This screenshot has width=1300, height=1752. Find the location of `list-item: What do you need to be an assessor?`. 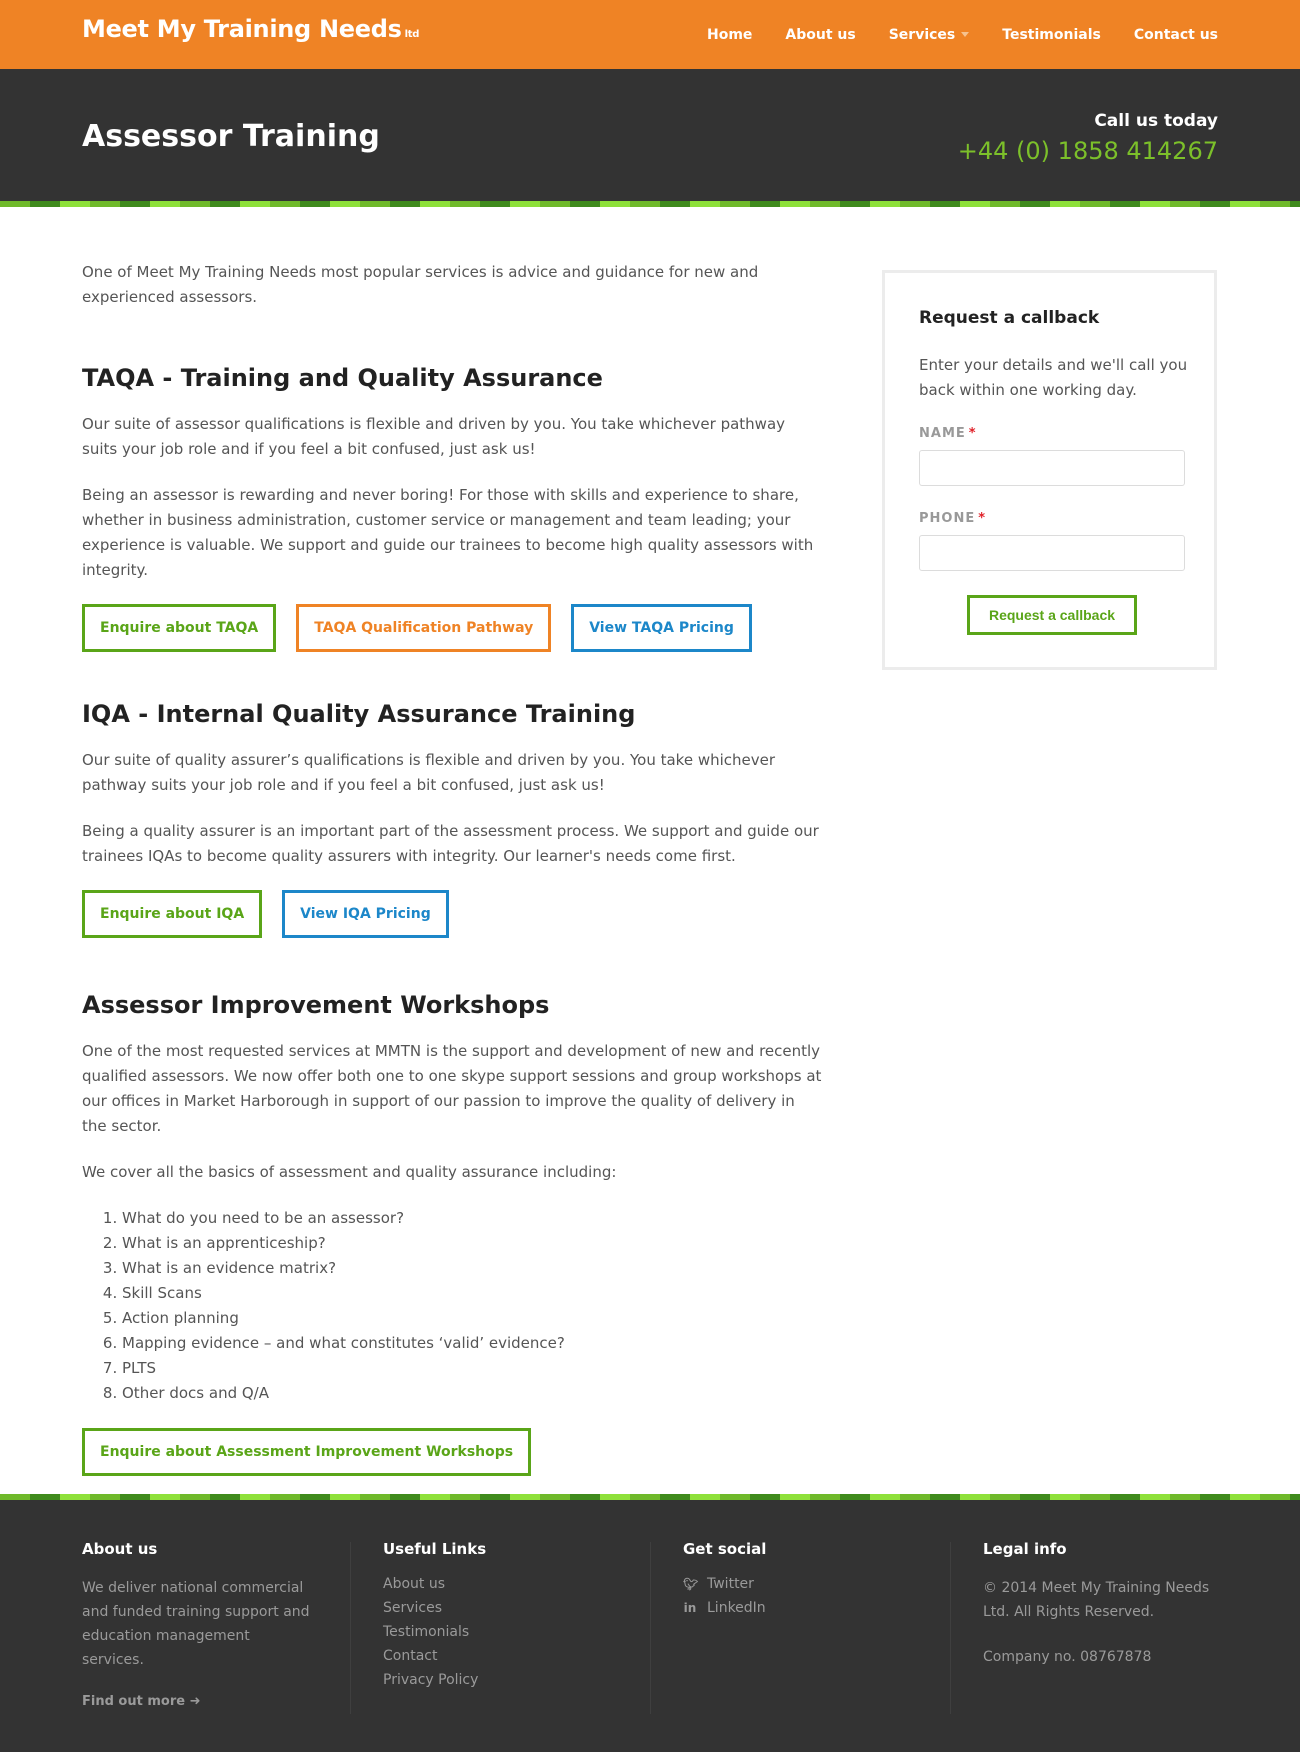

list-item: What do you need to be an assessor? is located at coordinates (472, 1218).